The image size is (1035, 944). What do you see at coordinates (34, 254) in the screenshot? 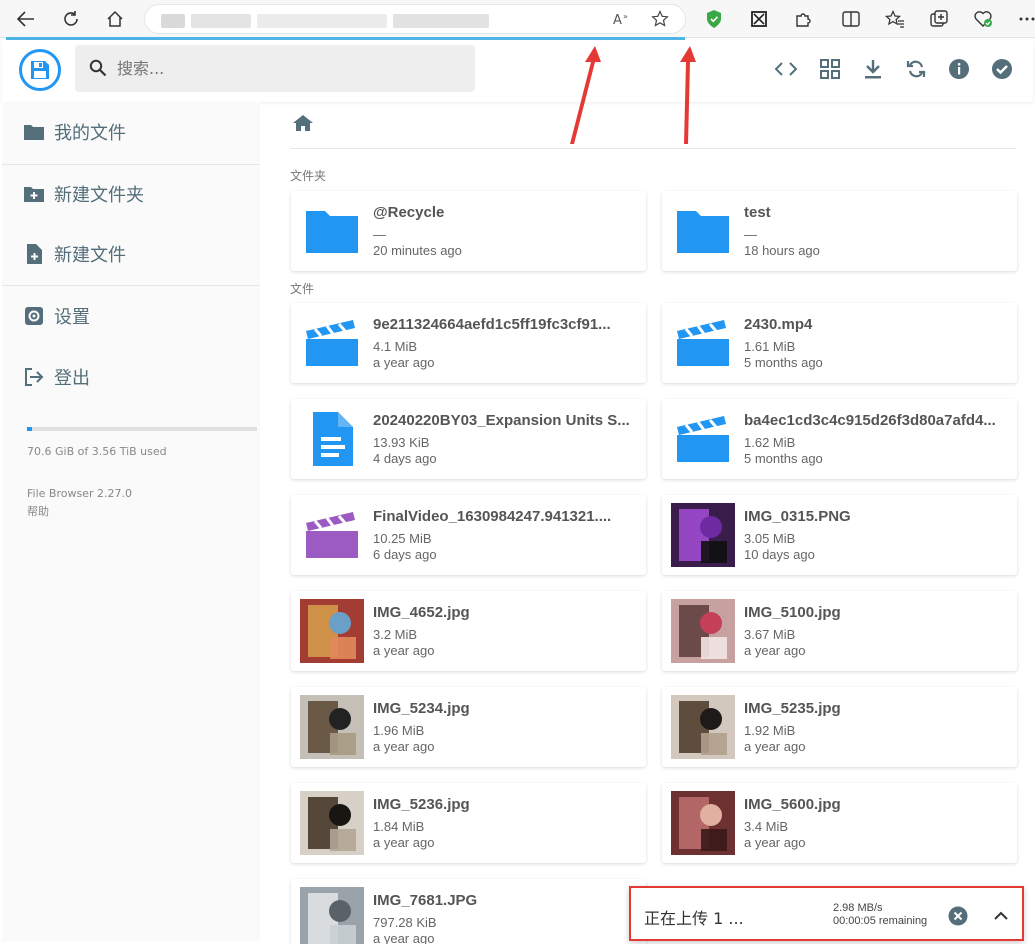
I see `file-plus-icon` at bounding box center [34, 254].